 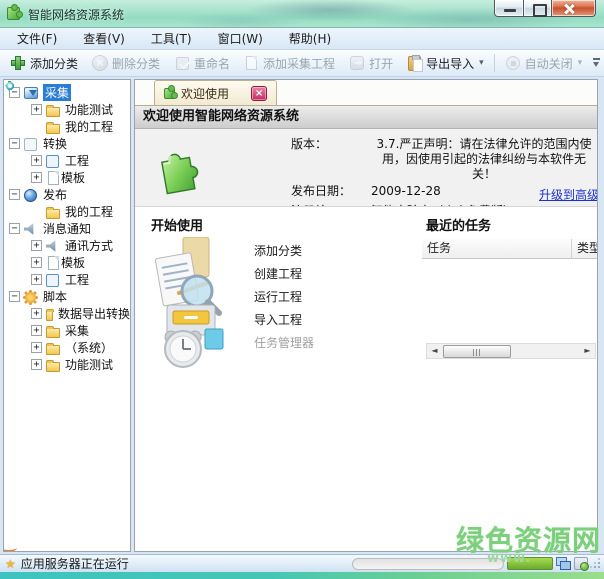 I want to click on tree-item-message-notify: − 消息通知, so click(x=67, y=228).